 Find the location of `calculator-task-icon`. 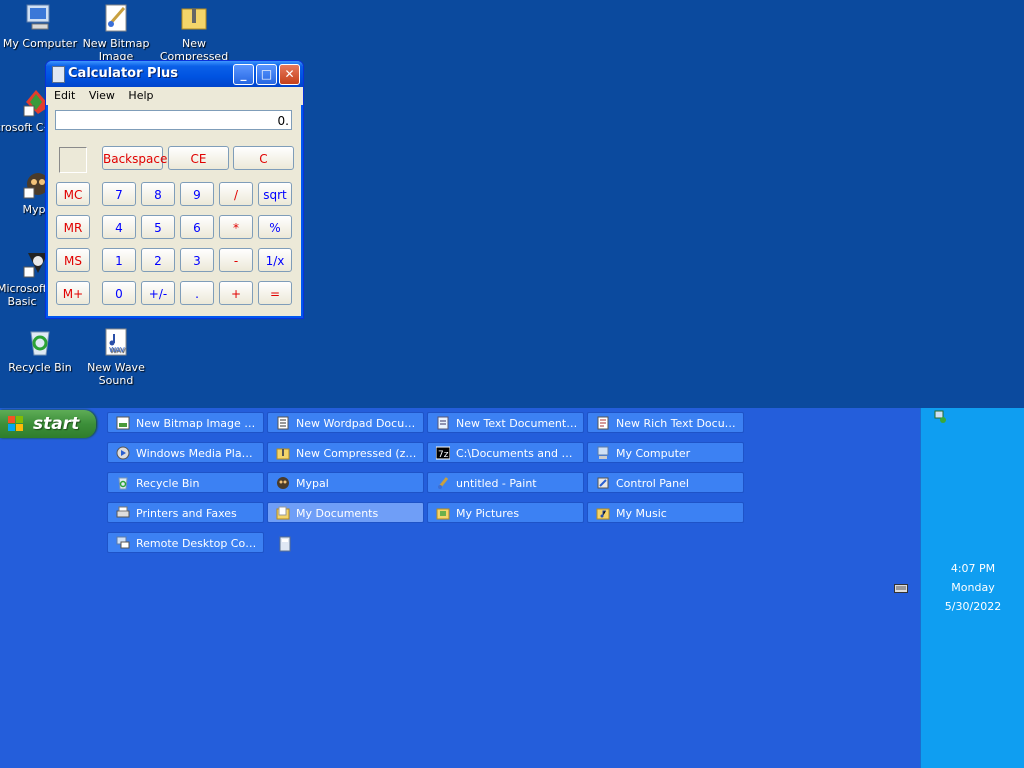

calculator-task-icon is located at coordinates (285, 544).